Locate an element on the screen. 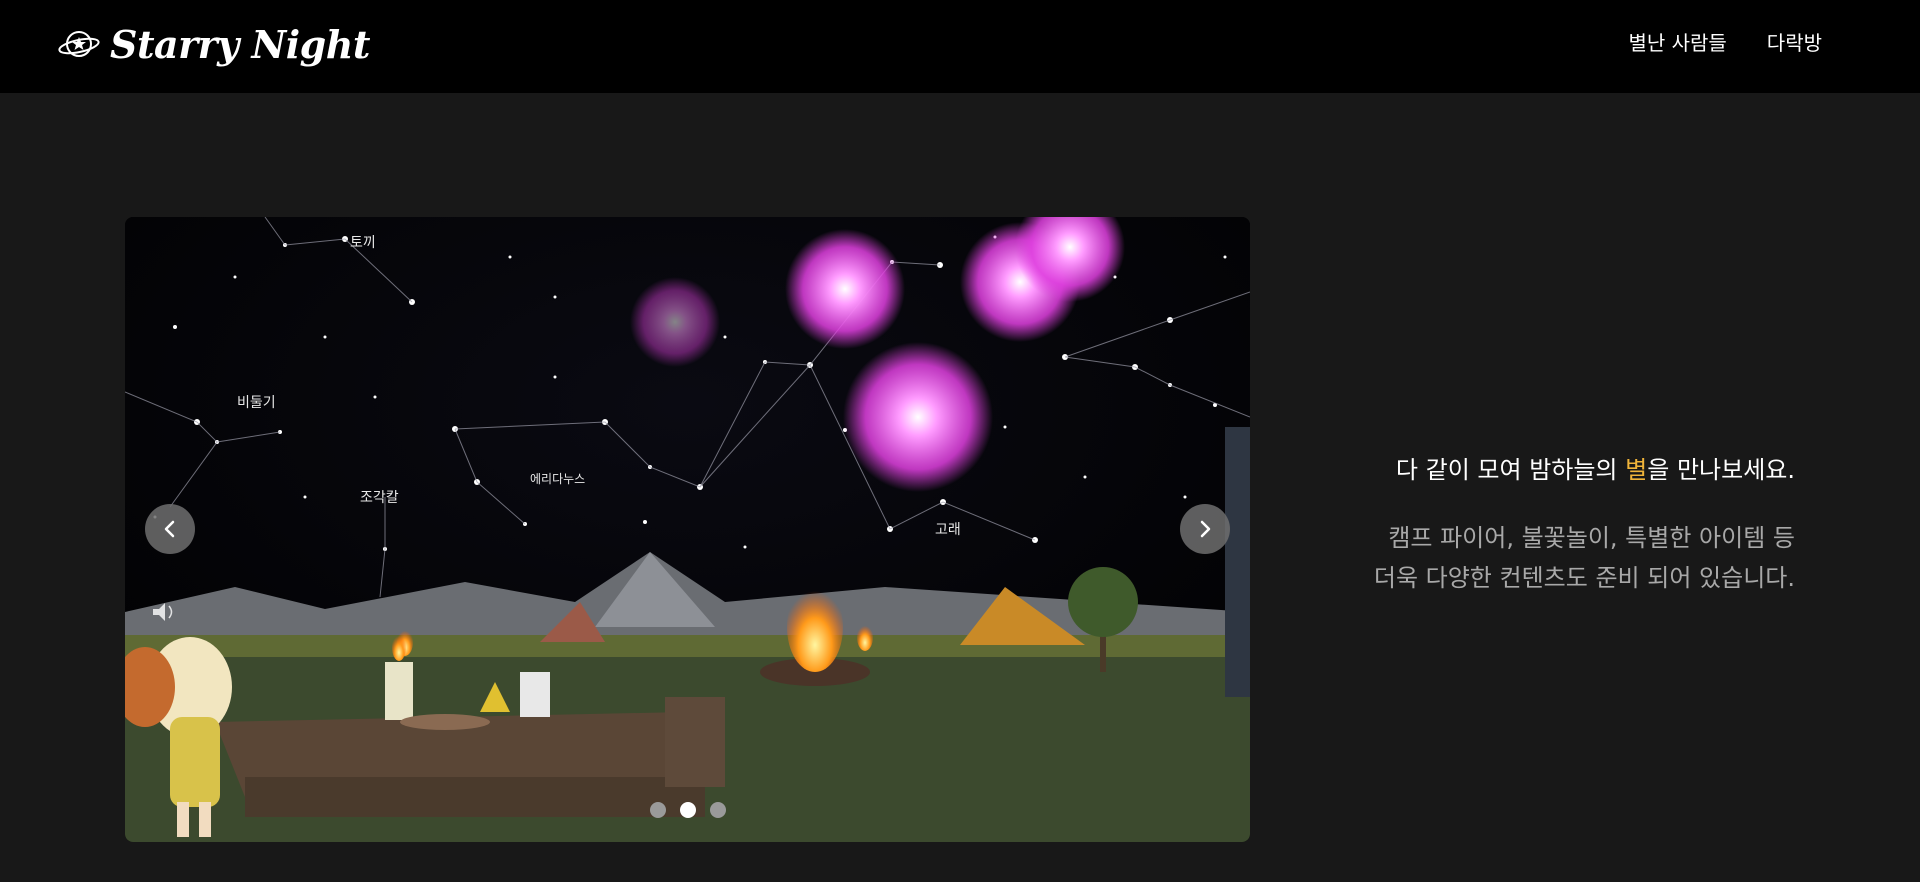  constellation-label-whale: 고래 is located at coordinates (948, 530).